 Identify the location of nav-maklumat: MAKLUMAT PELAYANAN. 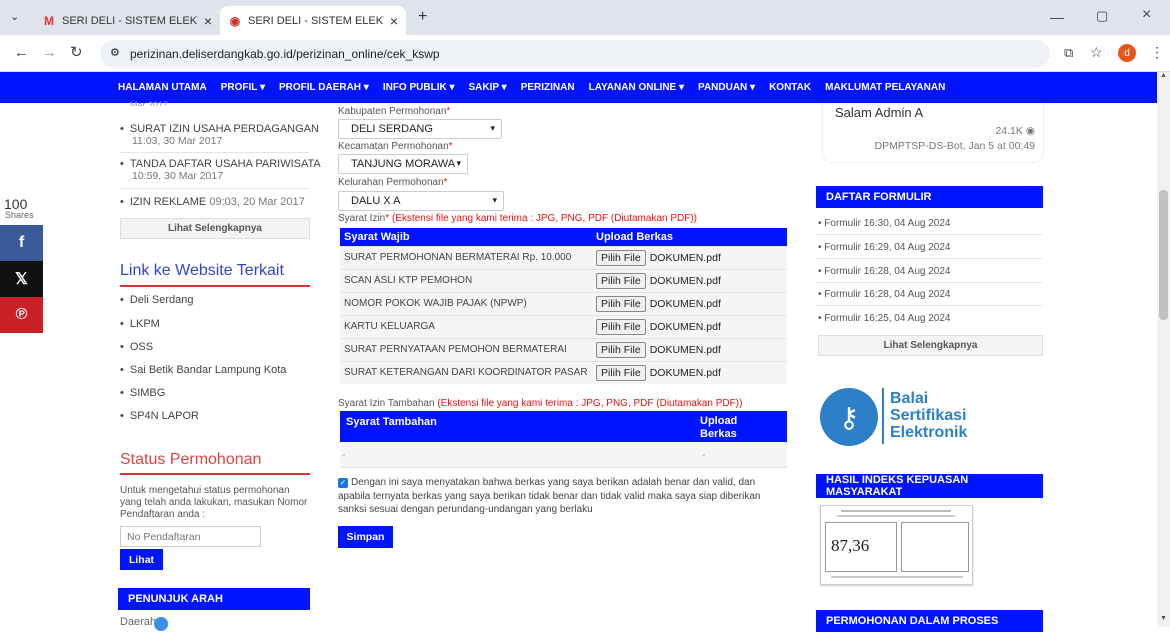
(885, 87).